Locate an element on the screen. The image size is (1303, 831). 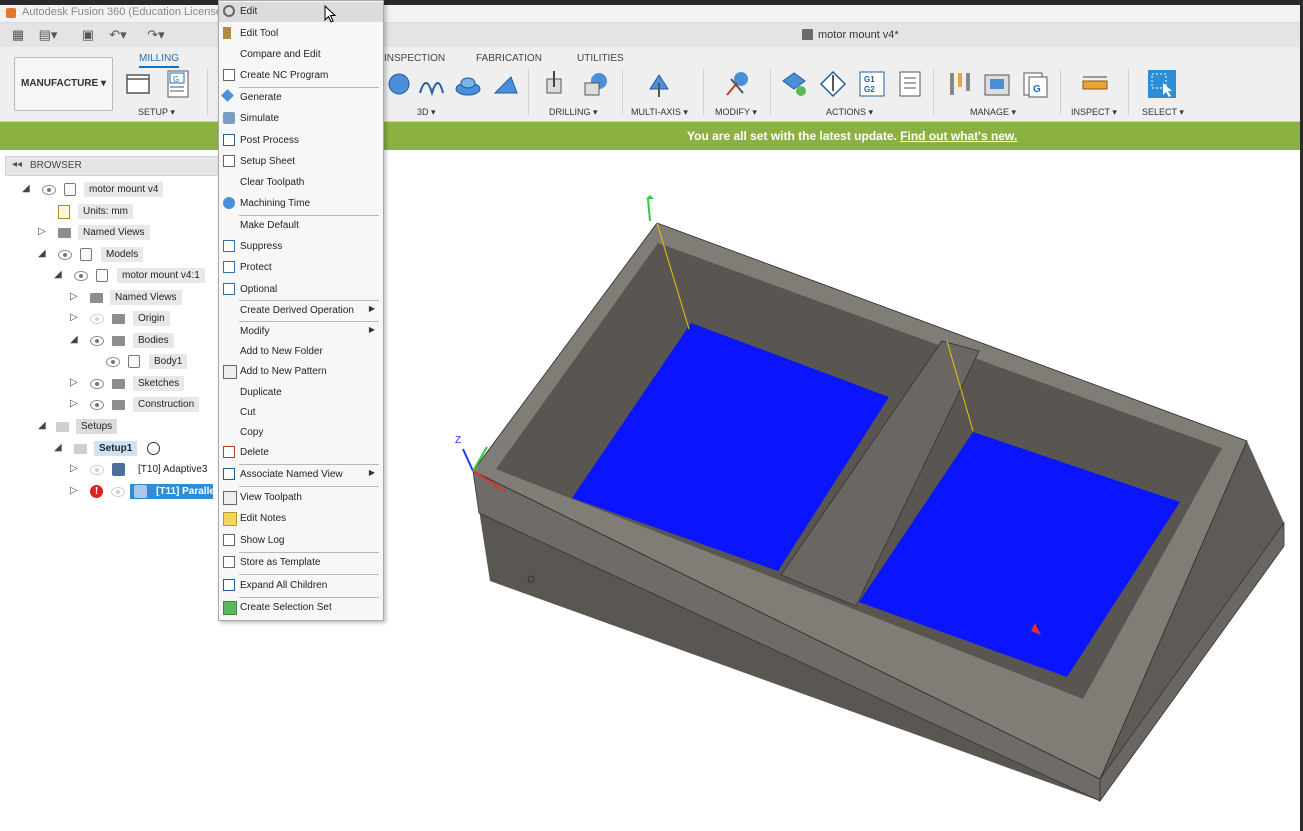
tree-node-label: Models is located at coordinates (122, 254).